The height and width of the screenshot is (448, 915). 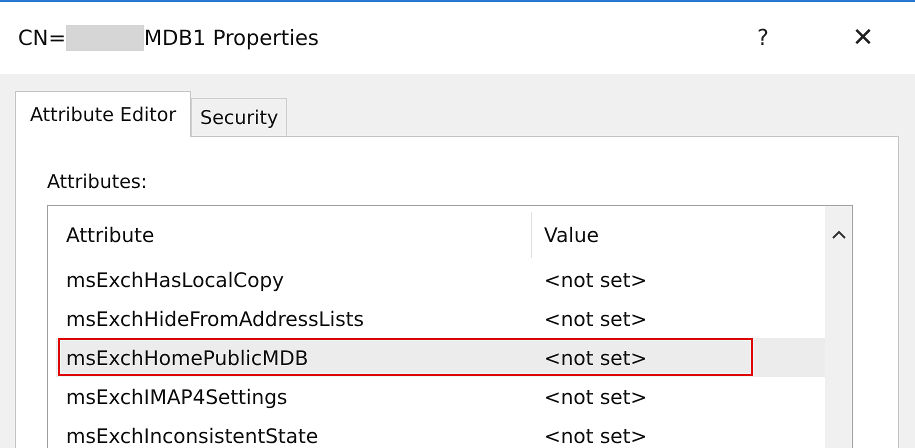 I want to click on attribute-name: msExchInconsistentState, so click(x=192, y=436).